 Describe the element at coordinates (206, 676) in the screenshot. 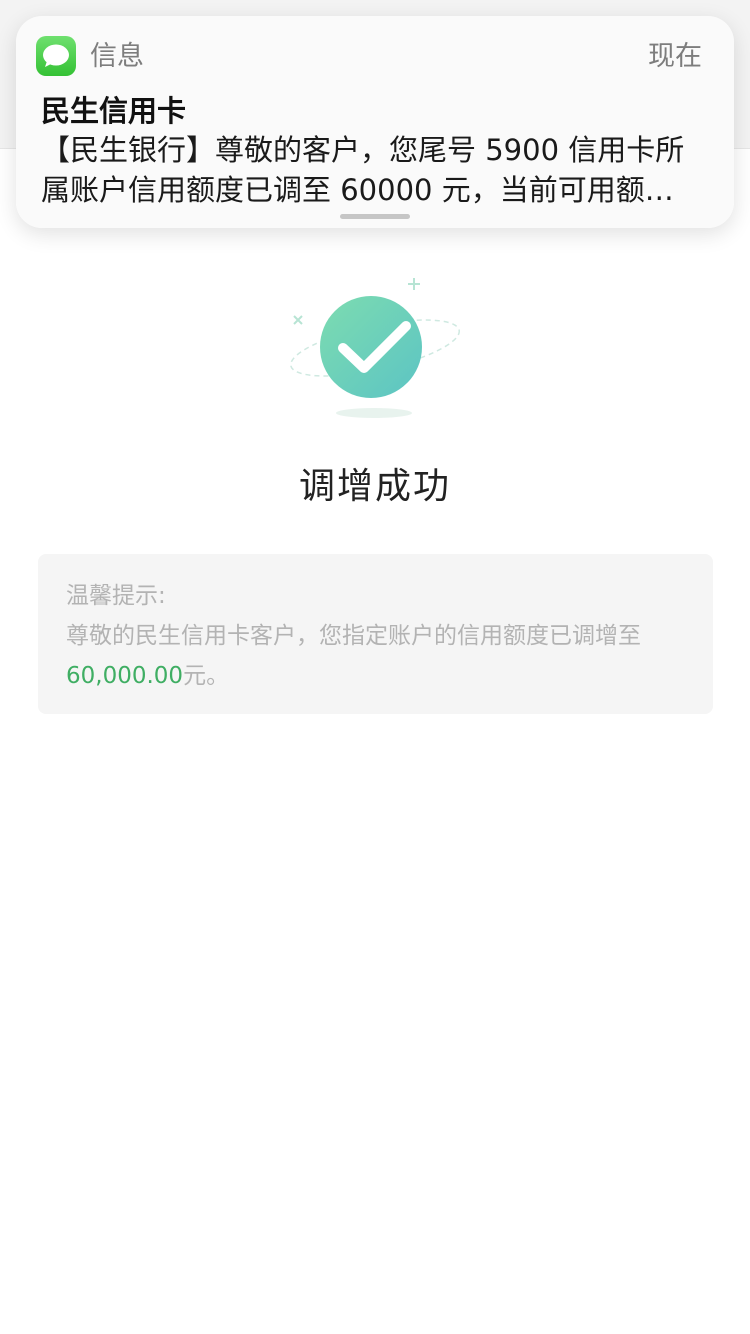

I see `amount-suffix: 元。` at that location.